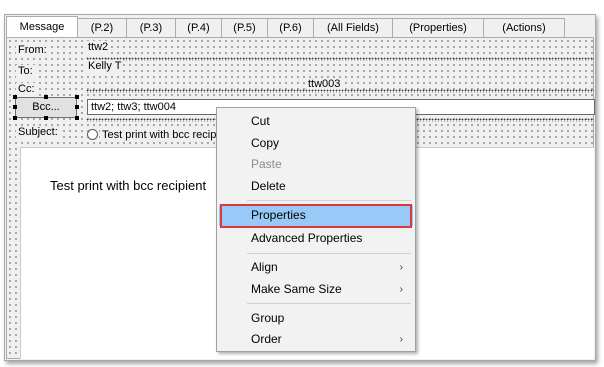 The height and width of the screenshot is (367, 604). Describe the element at coordinates (316, 121) in the screenshot. I see `menu-item-cut: Cut` at that location.